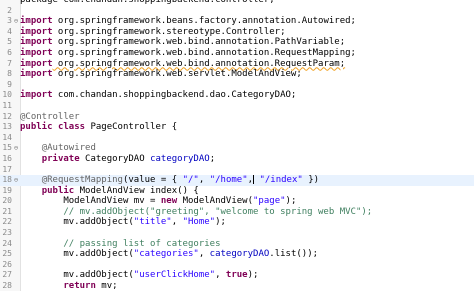 This screenshot has width=474, height=291. What do you see at coordinates (109, 191) in the screenshot?
I see `code-text: public ModelAndView index() {` at bounding box center [109, 191].